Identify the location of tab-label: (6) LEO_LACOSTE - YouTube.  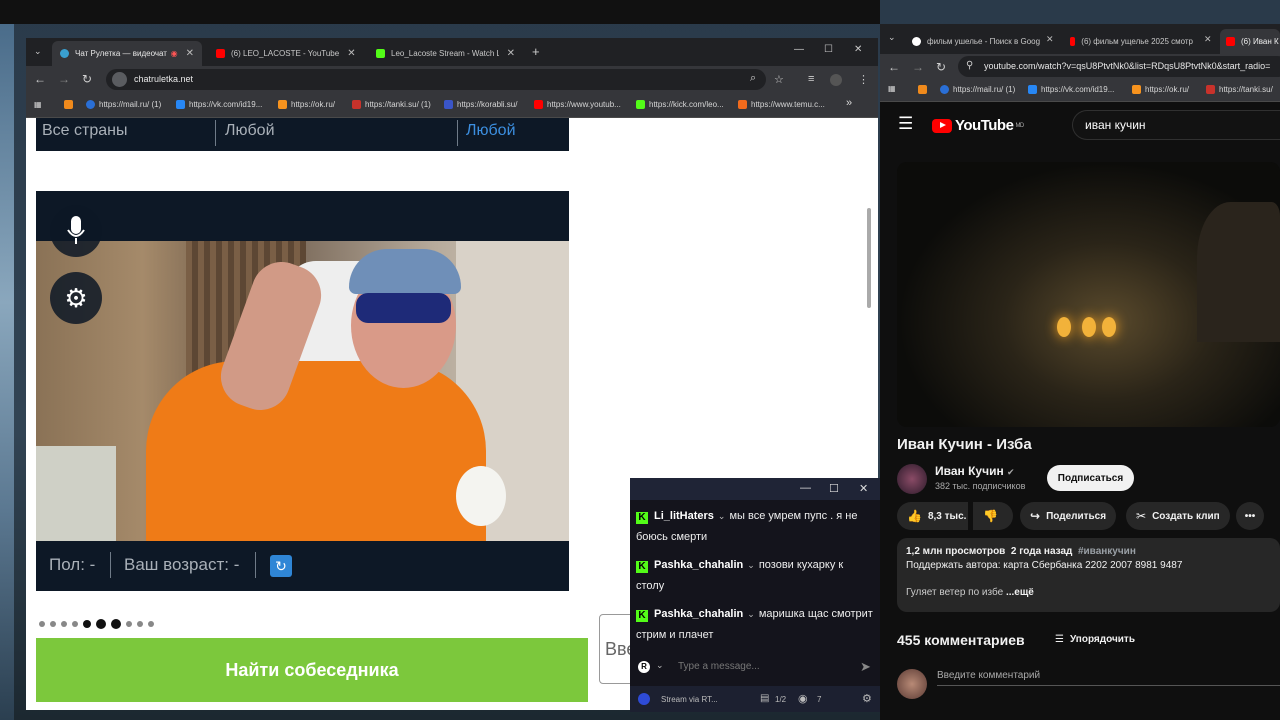
(285, 53).